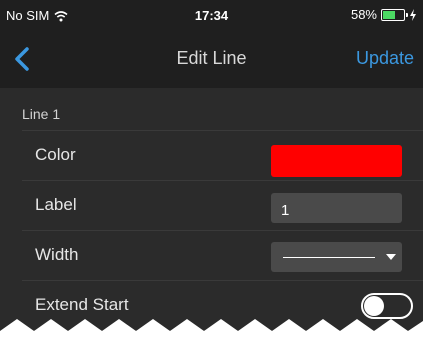 The width and height of the screenshot is (423, 343). I want to click on chevron-down-icon, so click(391, 257).